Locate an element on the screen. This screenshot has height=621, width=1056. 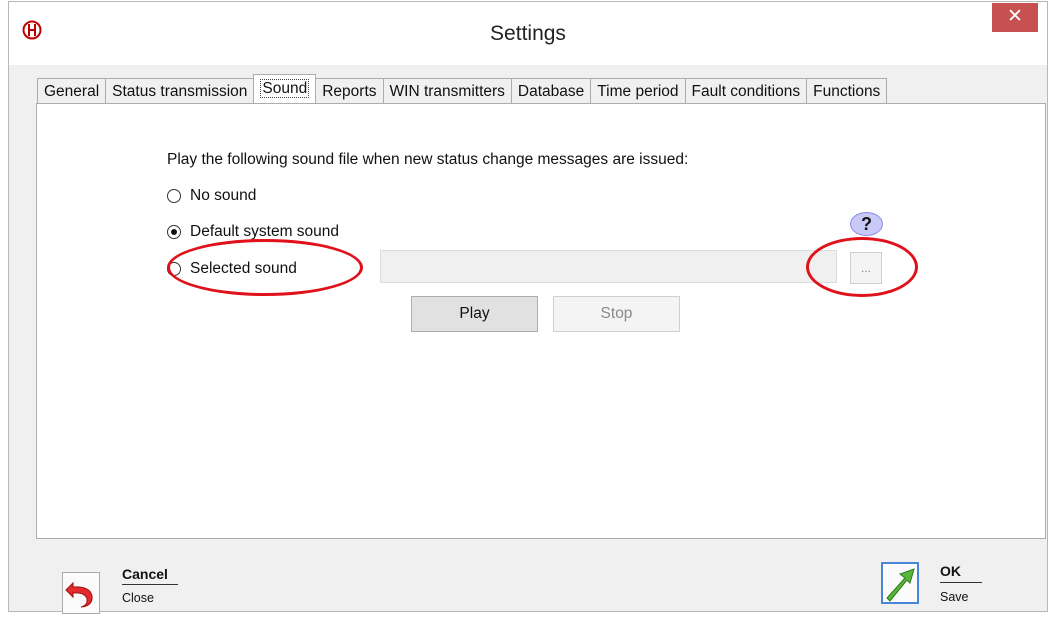
close-button: ✕ is located at coordinates (1015, 17).